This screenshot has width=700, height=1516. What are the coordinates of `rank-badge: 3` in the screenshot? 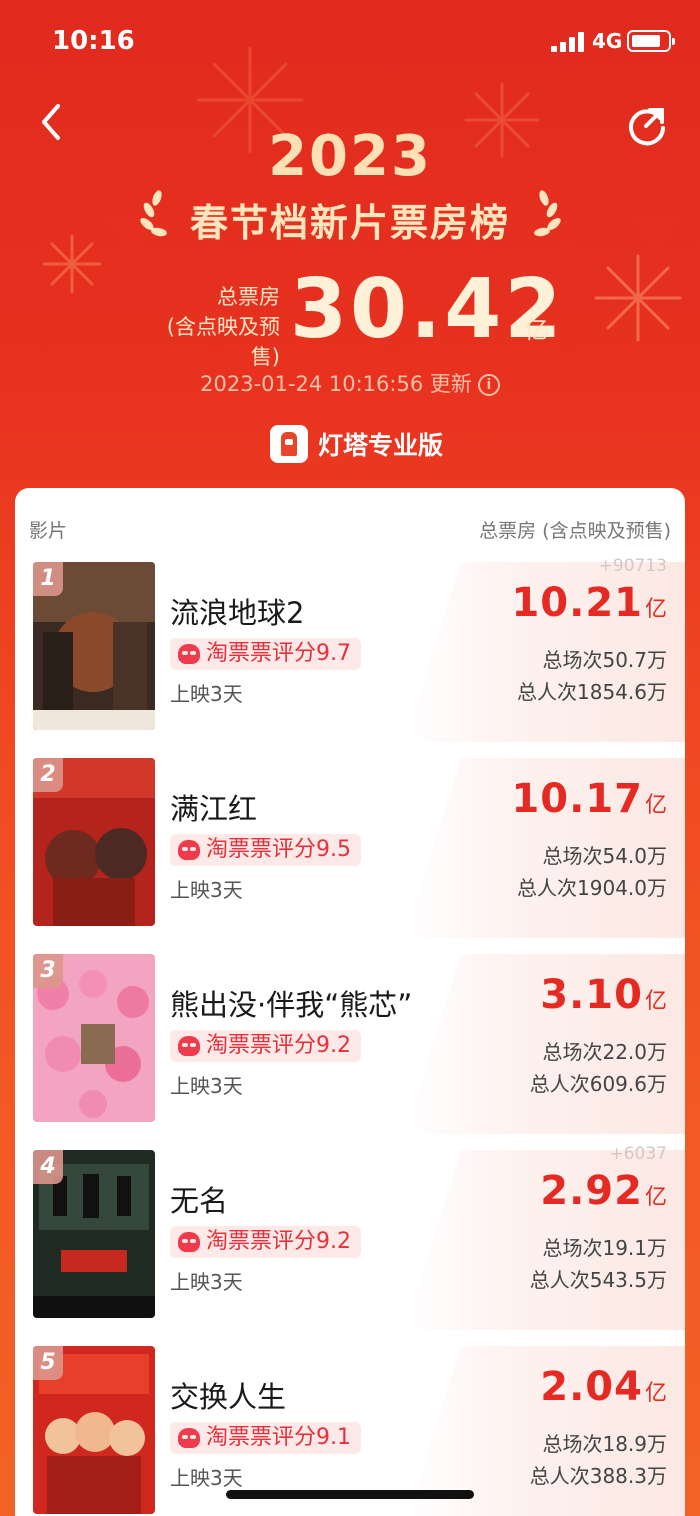 It's located at (48, 971).